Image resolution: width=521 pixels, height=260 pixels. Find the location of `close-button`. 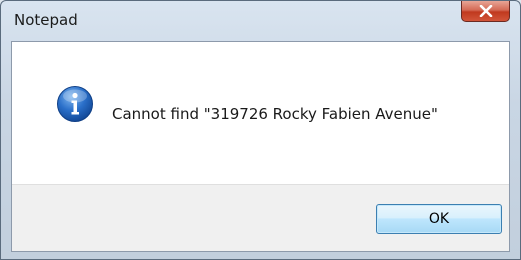

close-button is located at coordinates (485, 11).